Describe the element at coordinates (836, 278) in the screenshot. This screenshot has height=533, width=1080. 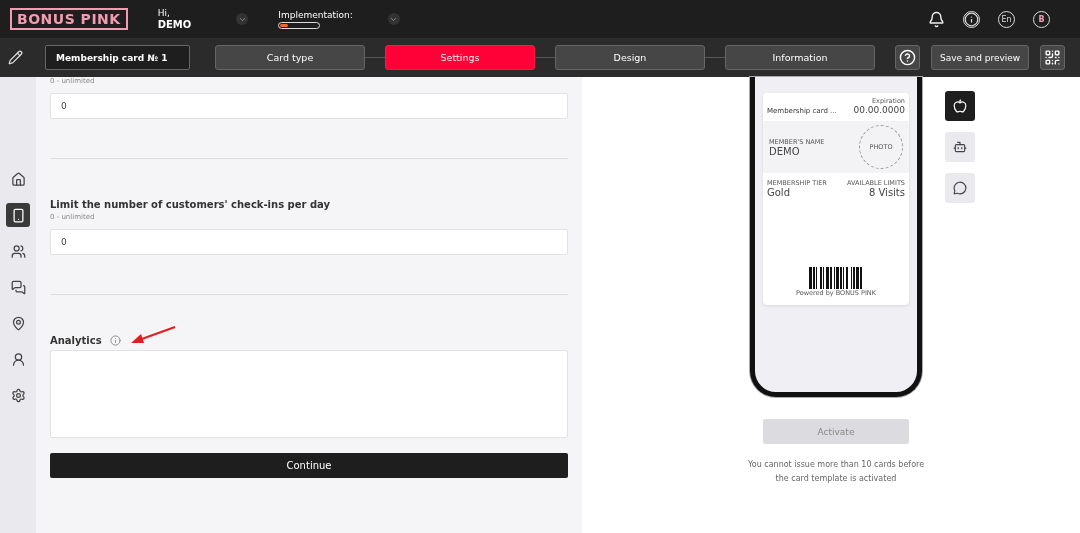
I see `barcode-icon` at that location.